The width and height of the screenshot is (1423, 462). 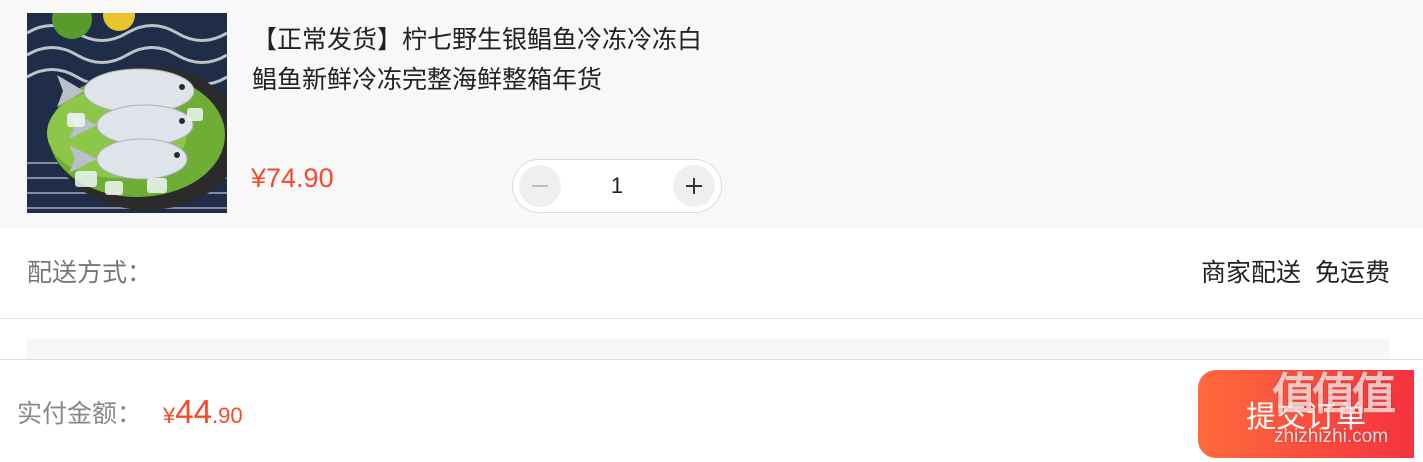 I want to click on submit-order-button: 提交订单, so click(x=1306, y=414).